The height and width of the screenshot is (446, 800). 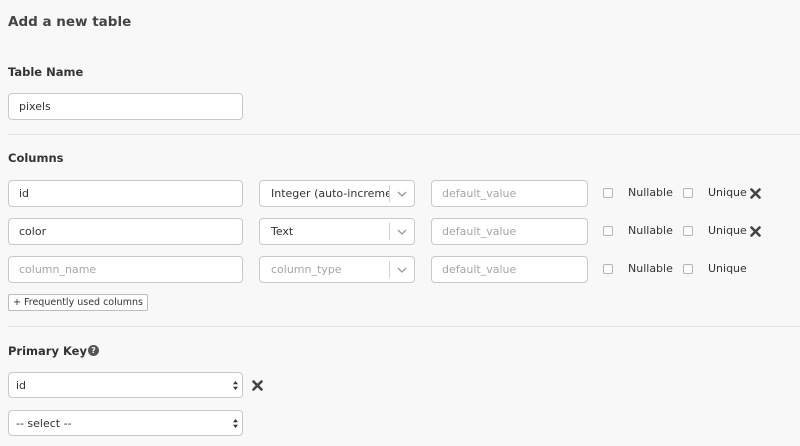 I want to click on page-title: Add a new table, so click(x=70, y=22).